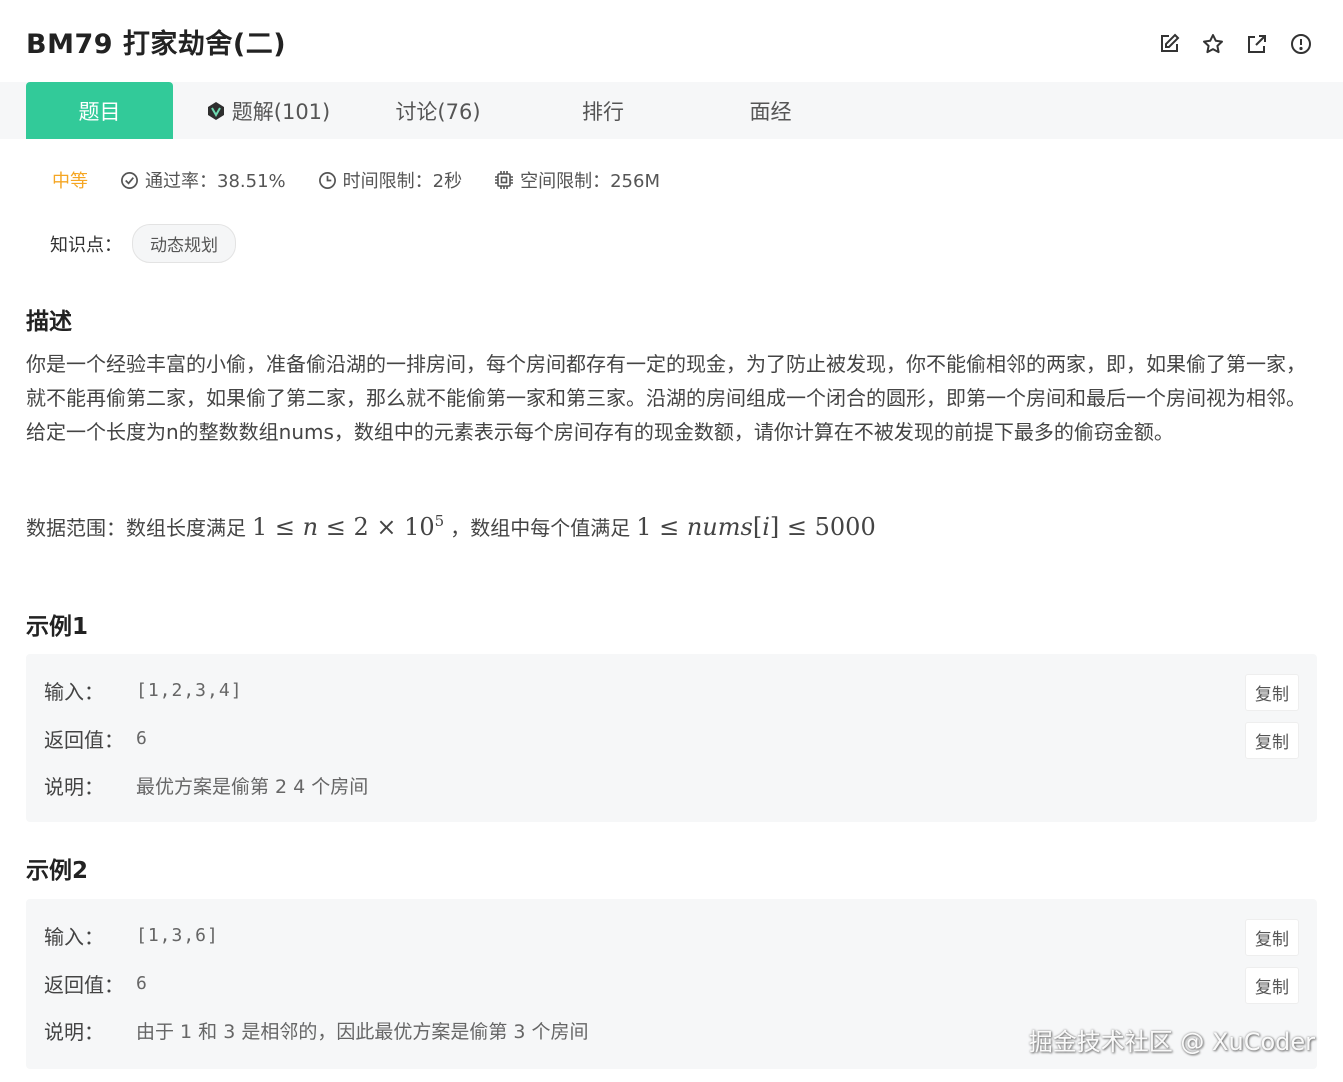  What do you see at coordinates (1169, 44) in the screenshot?
I see `edit-icon` at bounding box center [1169, 44].